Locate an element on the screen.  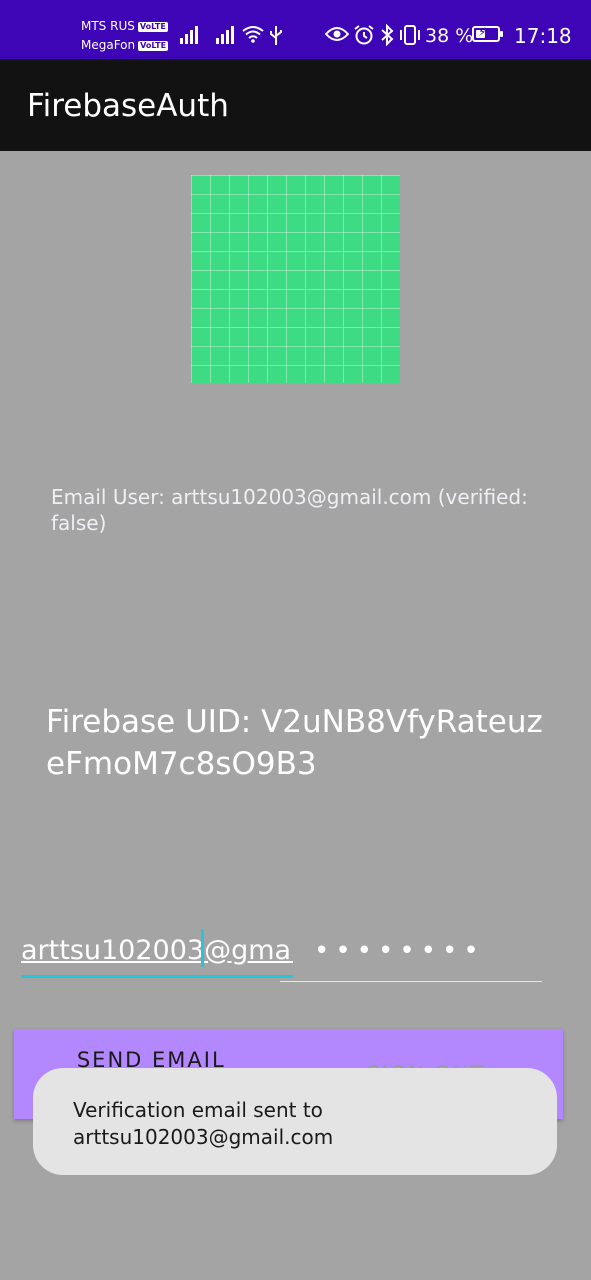
charging-icon: ⚡ is located at coordinates (482, 32).